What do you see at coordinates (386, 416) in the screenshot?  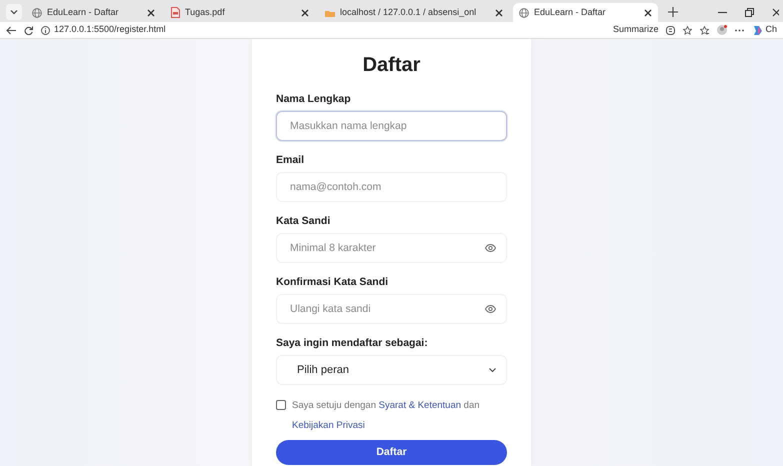 I see `agreement-text: Saya setuju dengan Syarat & Ketentuan dan Kebijakan Privasi` at bounding box center [386, 416].